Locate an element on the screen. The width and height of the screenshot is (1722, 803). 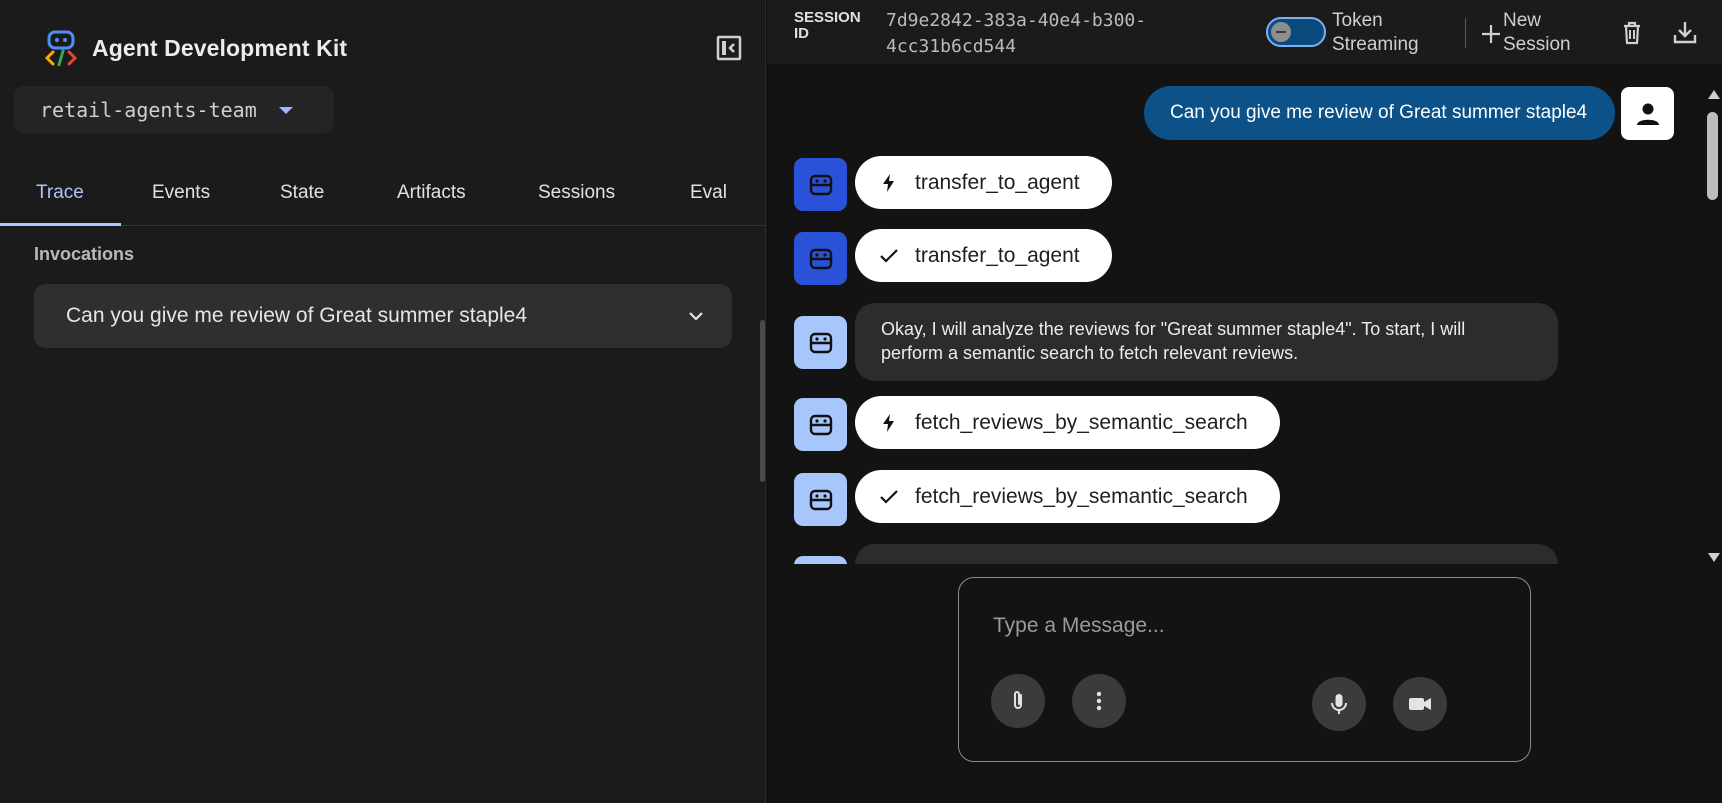
more-options-button is located at coordinates (1099, 701).